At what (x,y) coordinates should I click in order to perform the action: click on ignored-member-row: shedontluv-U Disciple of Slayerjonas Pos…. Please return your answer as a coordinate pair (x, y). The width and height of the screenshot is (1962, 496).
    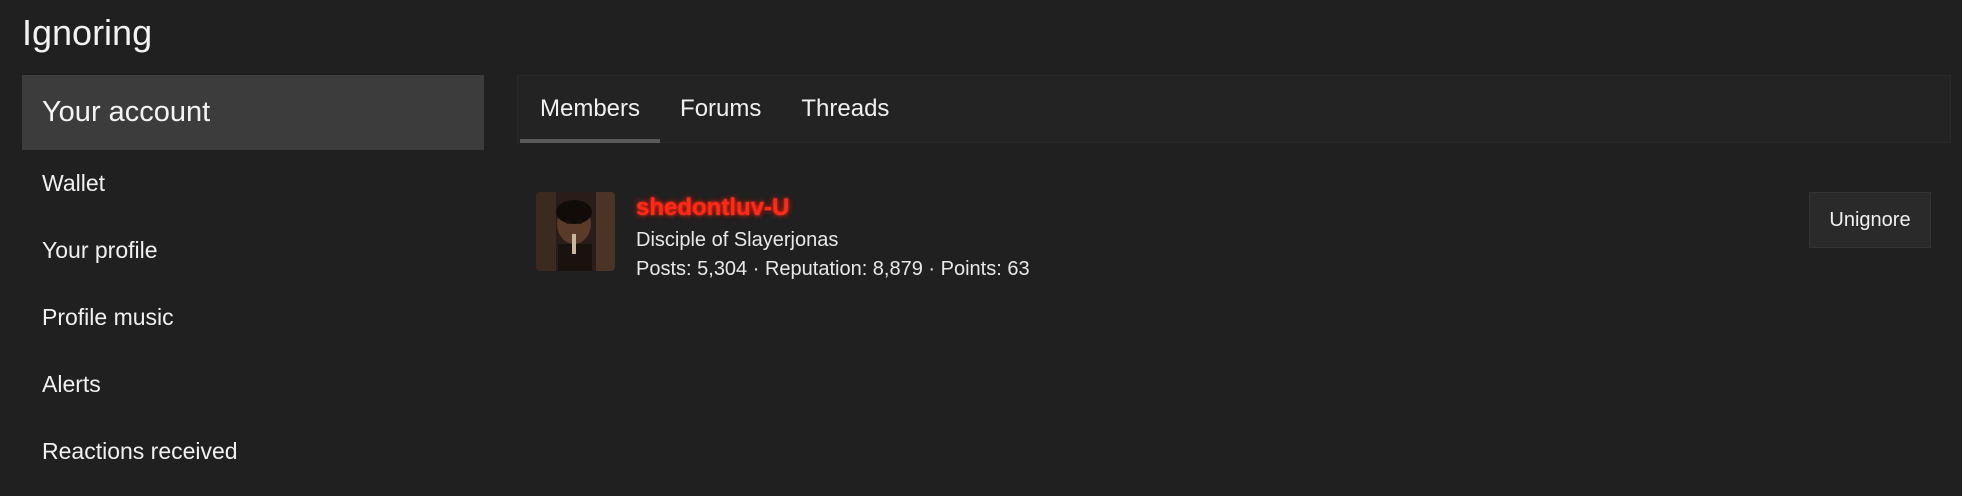
    Looking at the image, I should click on (1243, 242).